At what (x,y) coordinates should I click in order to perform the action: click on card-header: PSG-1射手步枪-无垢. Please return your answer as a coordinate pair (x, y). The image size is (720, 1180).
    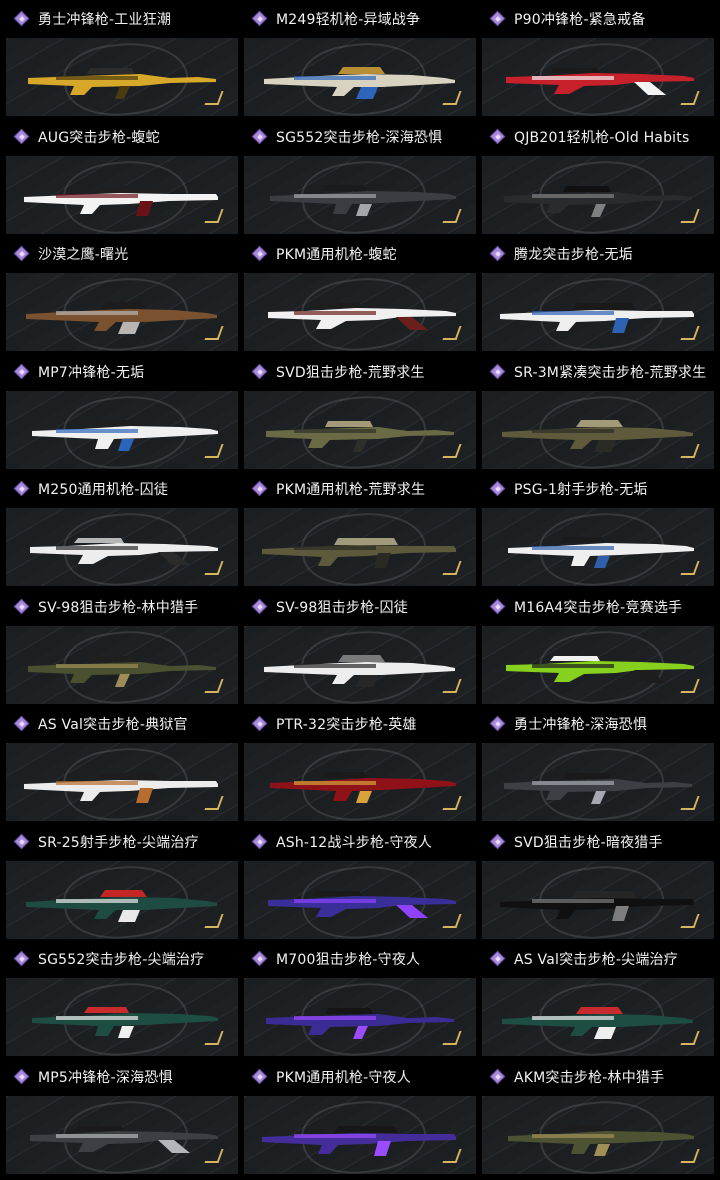
    Looking at the image, I should click on (598, 489).